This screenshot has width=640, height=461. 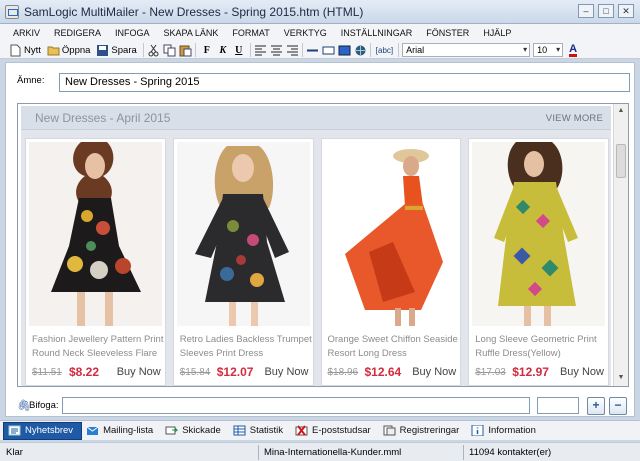 I want to click on tab-registreringar: Registreringar, so click(x=423, y=431).